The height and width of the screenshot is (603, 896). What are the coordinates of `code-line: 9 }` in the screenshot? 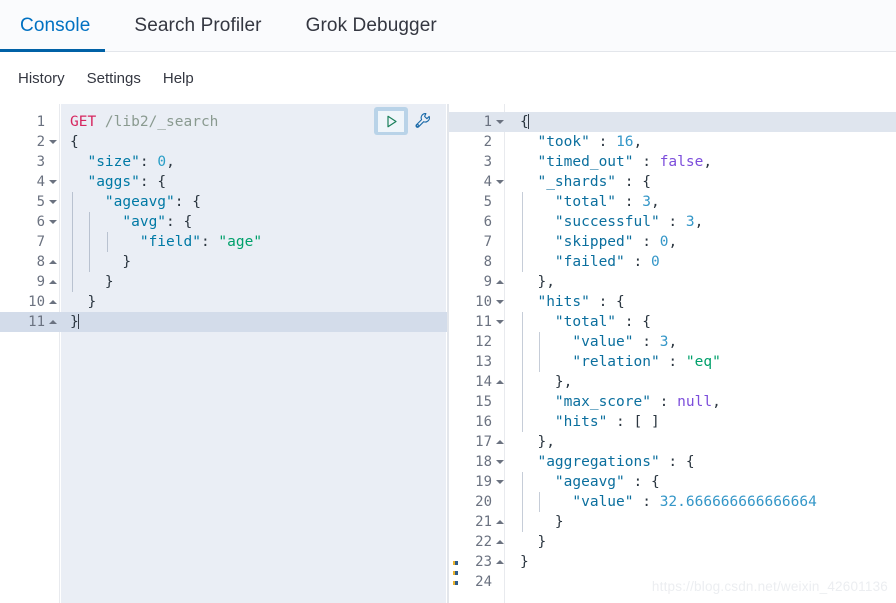 It's located at (223, 282).